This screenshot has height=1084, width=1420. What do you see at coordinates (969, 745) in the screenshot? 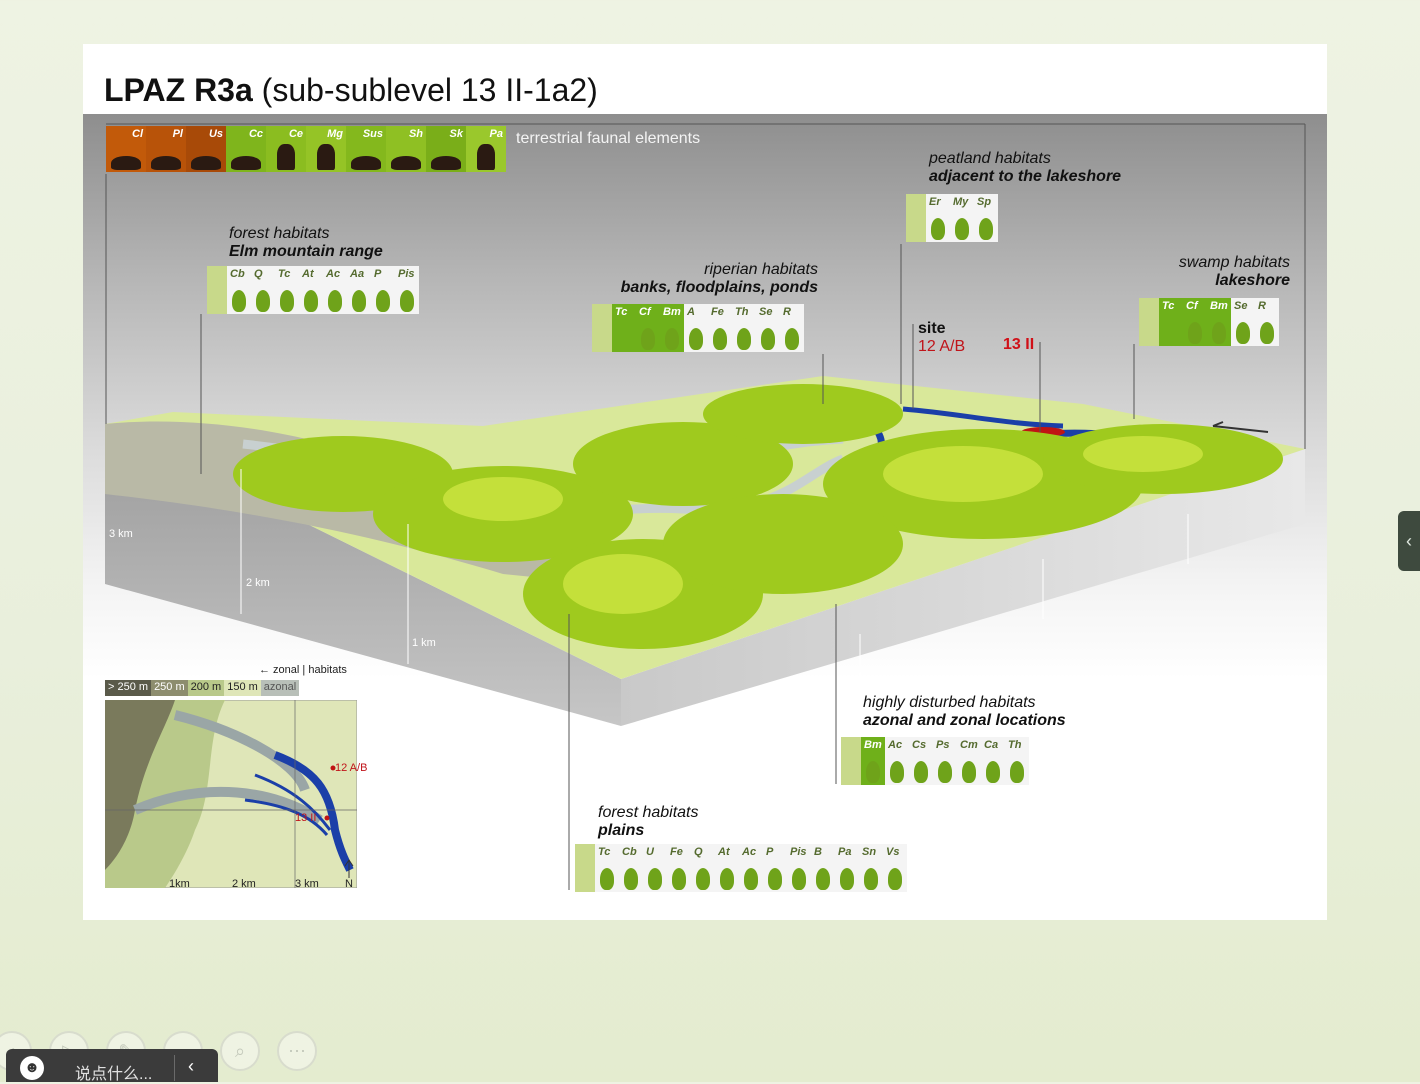
I see `species-code: Cm` at bounding box center [969, 745].